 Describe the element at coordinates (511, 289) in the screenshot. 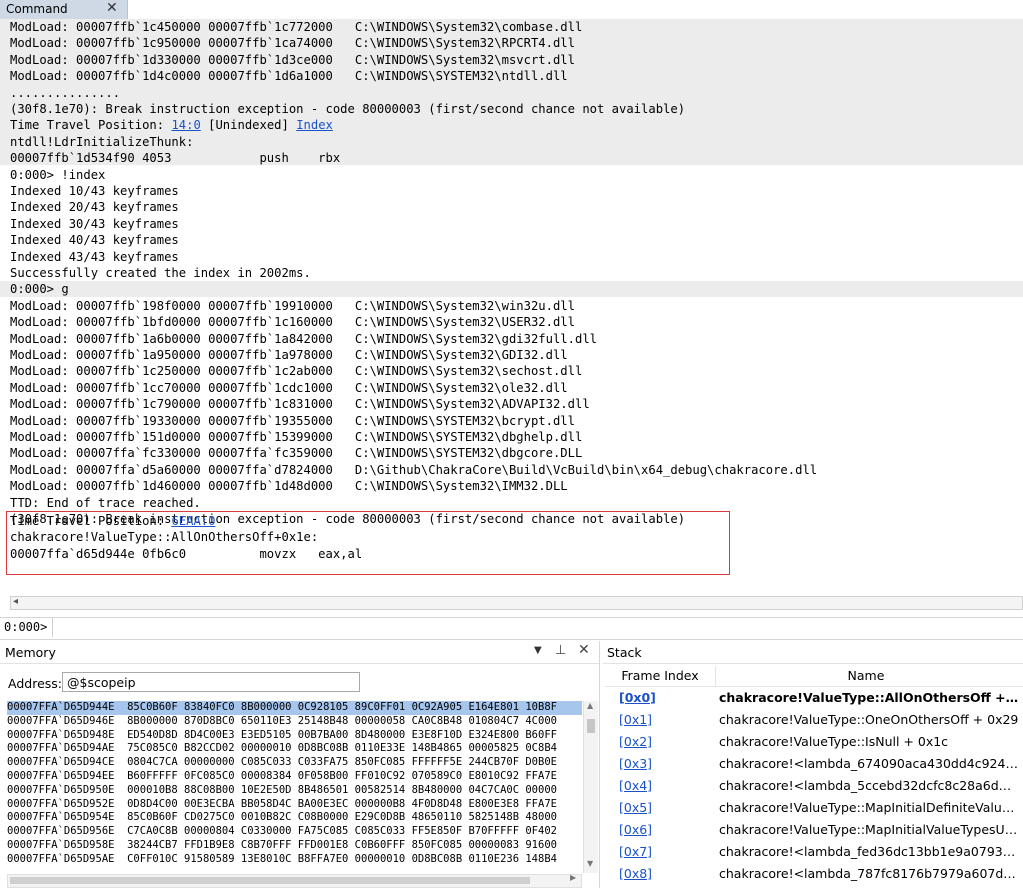

I see `output-band` at that location.